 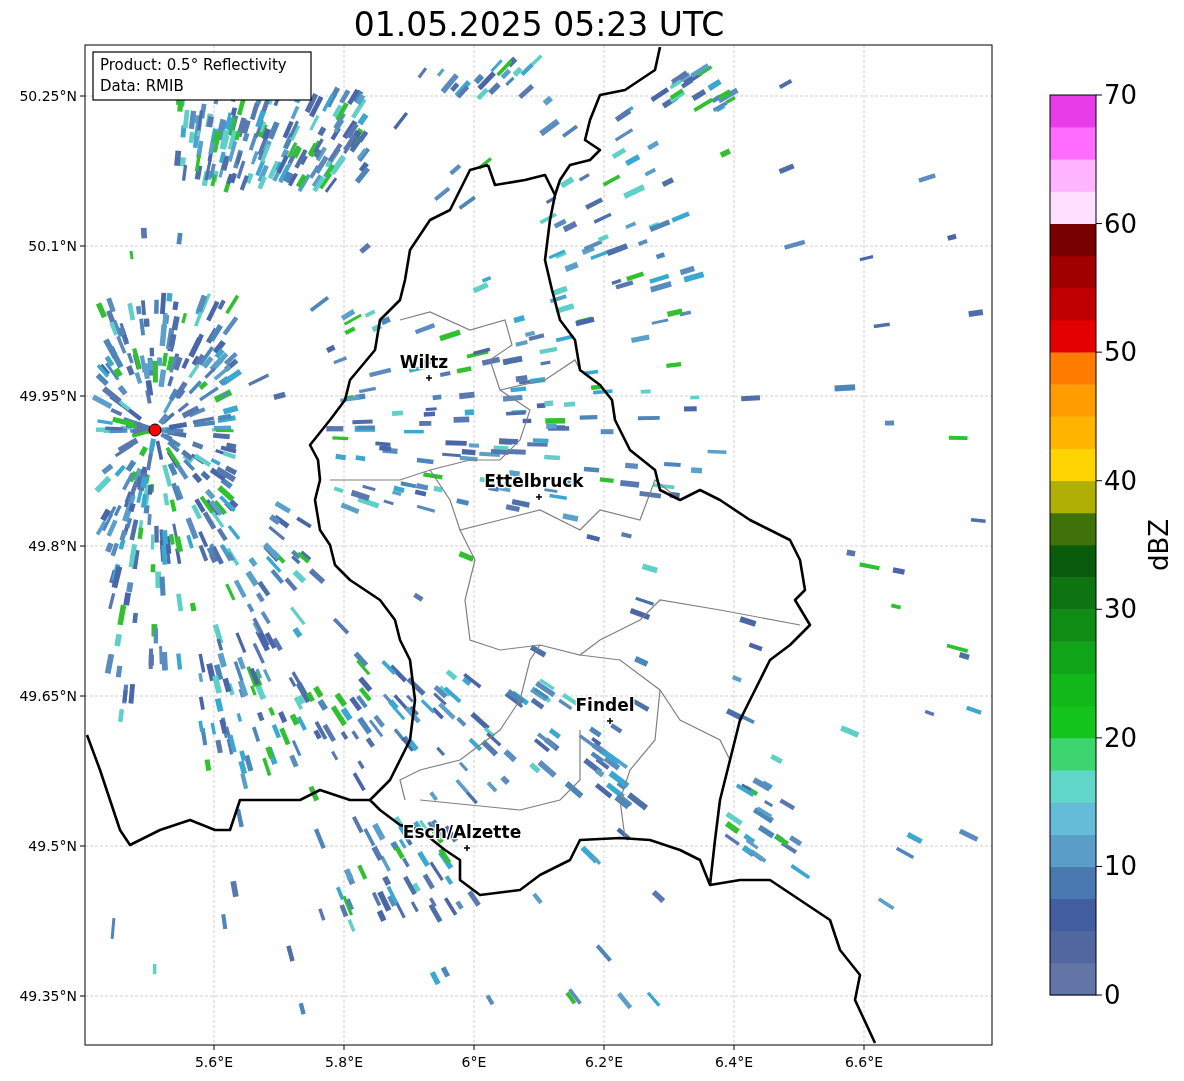 I want to click on colorbar-tick-label: 40, so click(x=1121, y=480).